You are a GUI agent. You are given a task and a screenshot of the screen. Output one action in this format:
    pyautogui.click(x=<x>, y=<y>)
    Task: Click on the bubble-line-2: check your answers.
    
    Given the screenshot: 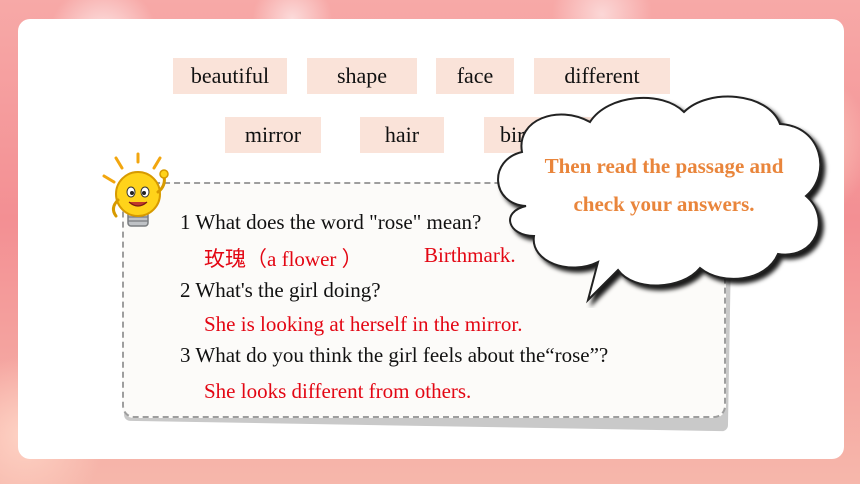 What is the action you would take?
    pyautogui.click(x=664, y=204)
    